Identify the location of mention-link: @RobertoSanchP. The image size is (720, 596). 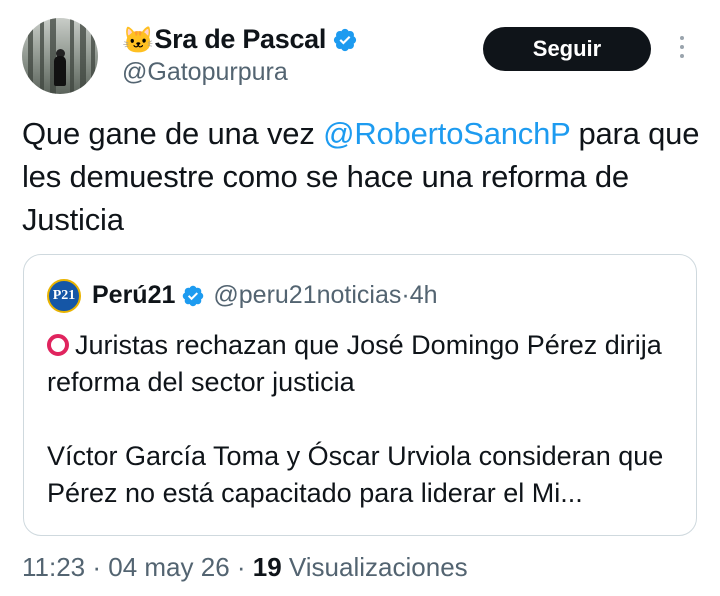
(446, 133).